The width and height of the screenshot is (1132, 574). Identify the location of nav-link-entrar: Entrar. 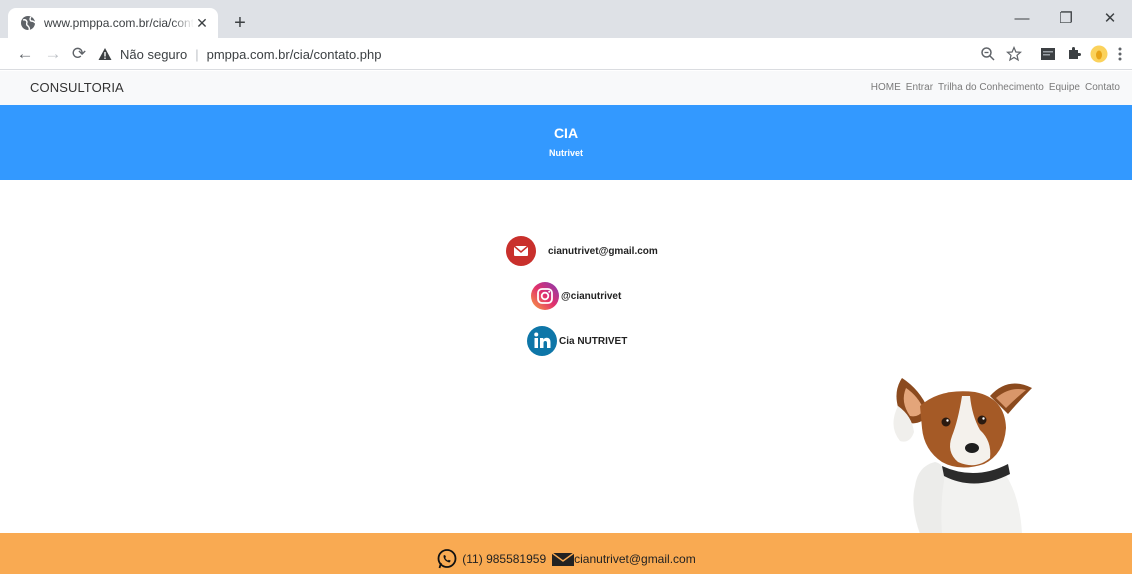
(919, 87).